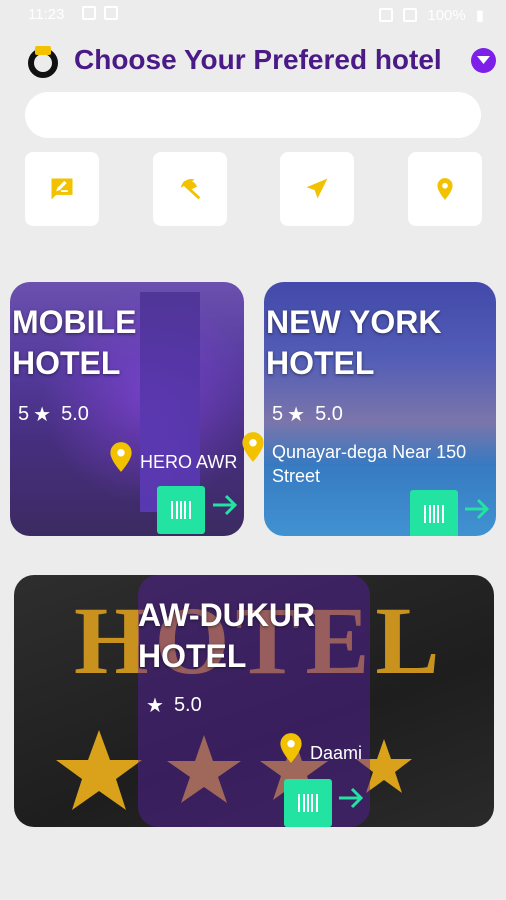  I want to click on hotel-location: HERO AWR, so click(189, 462).